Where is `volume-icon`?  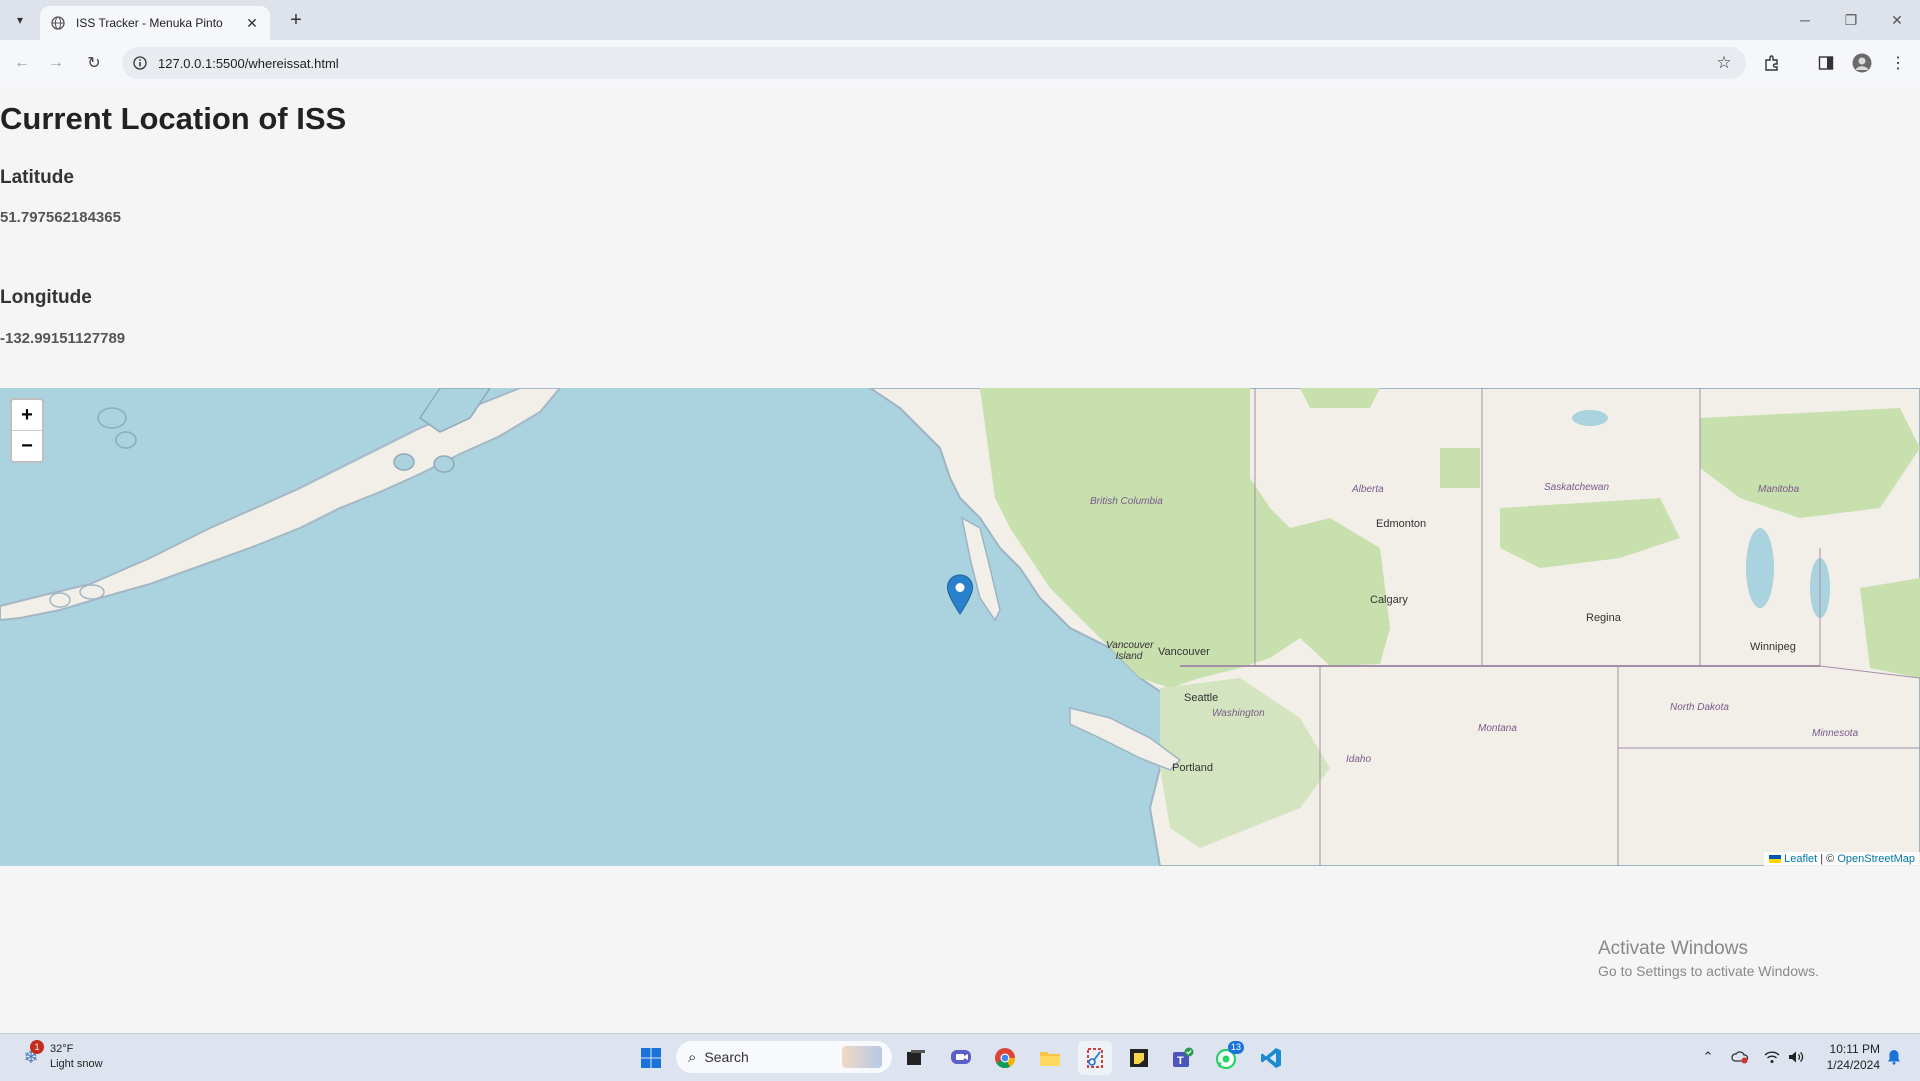 volume-icon is located at coordinates (1796, 1057).